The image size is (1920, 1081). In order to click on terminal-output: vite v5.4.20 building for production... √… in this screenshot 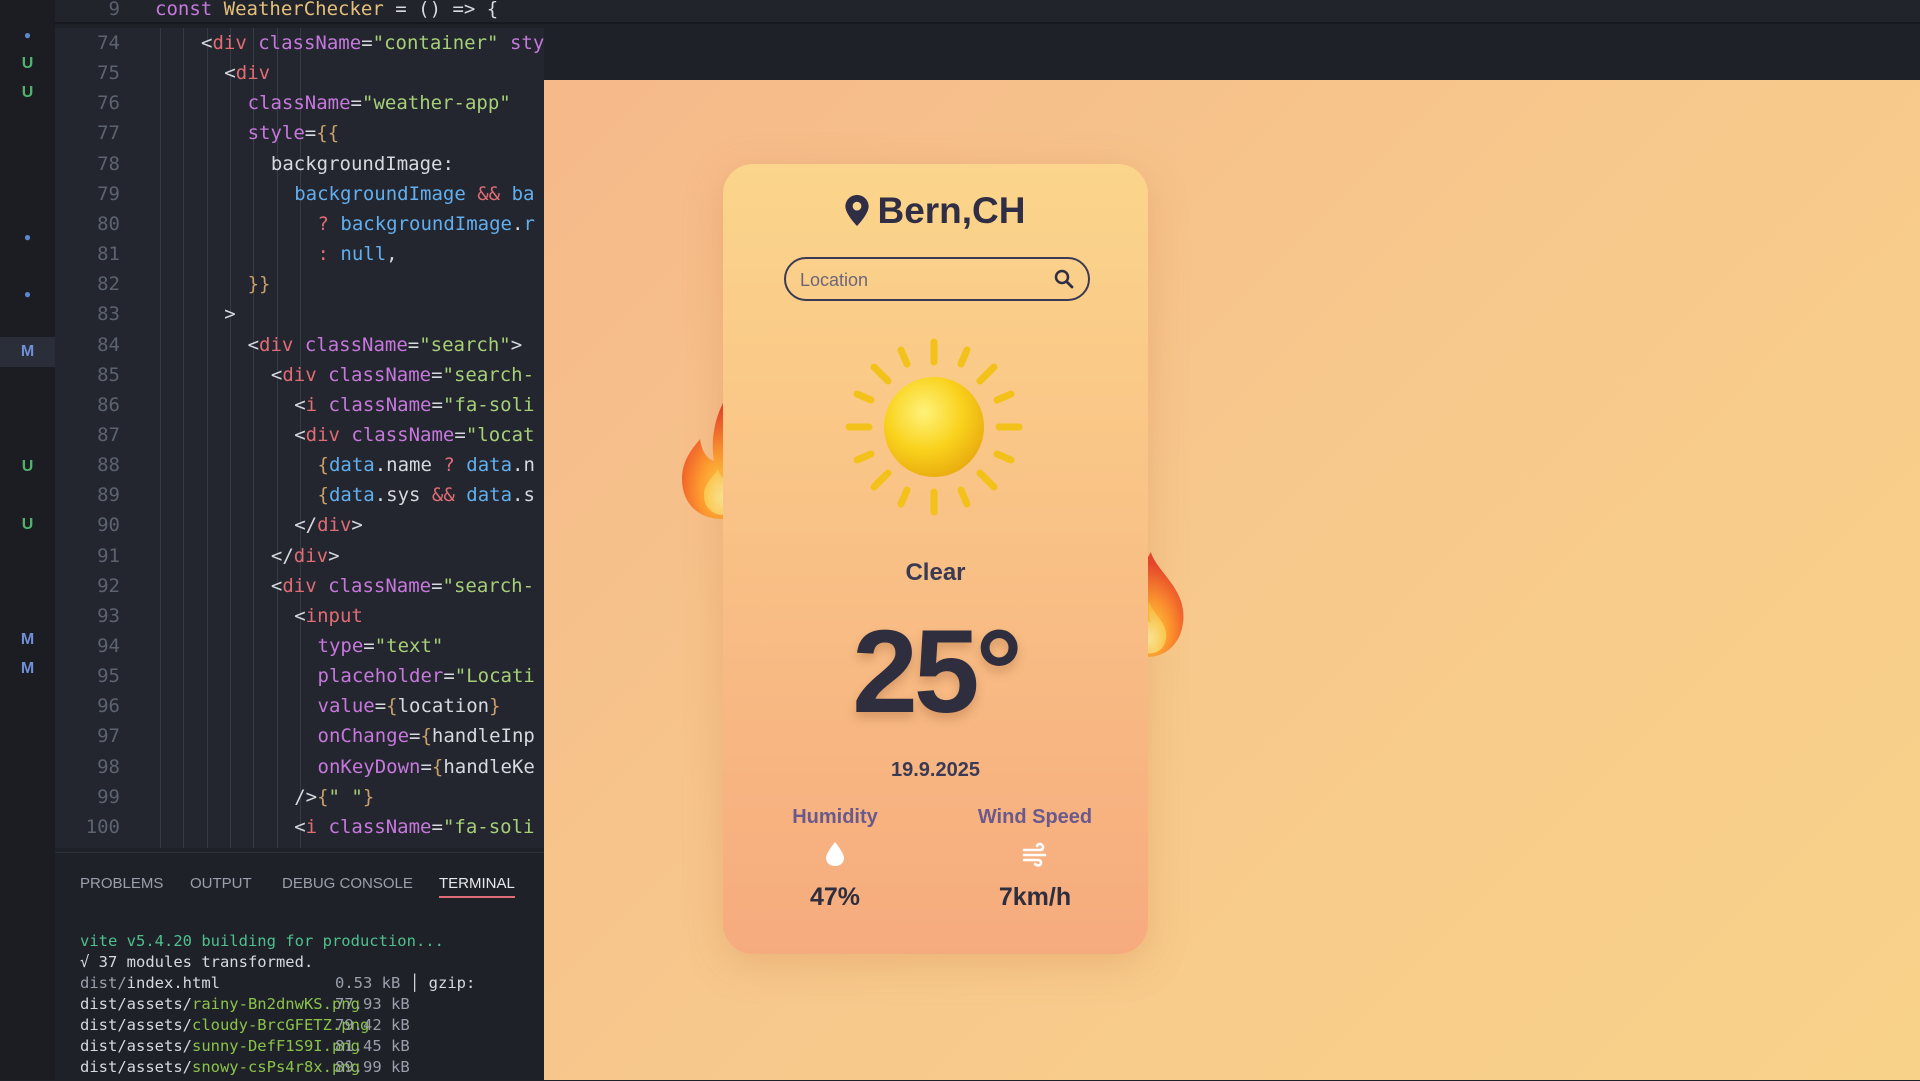, I will do `click(277, 1004)`.